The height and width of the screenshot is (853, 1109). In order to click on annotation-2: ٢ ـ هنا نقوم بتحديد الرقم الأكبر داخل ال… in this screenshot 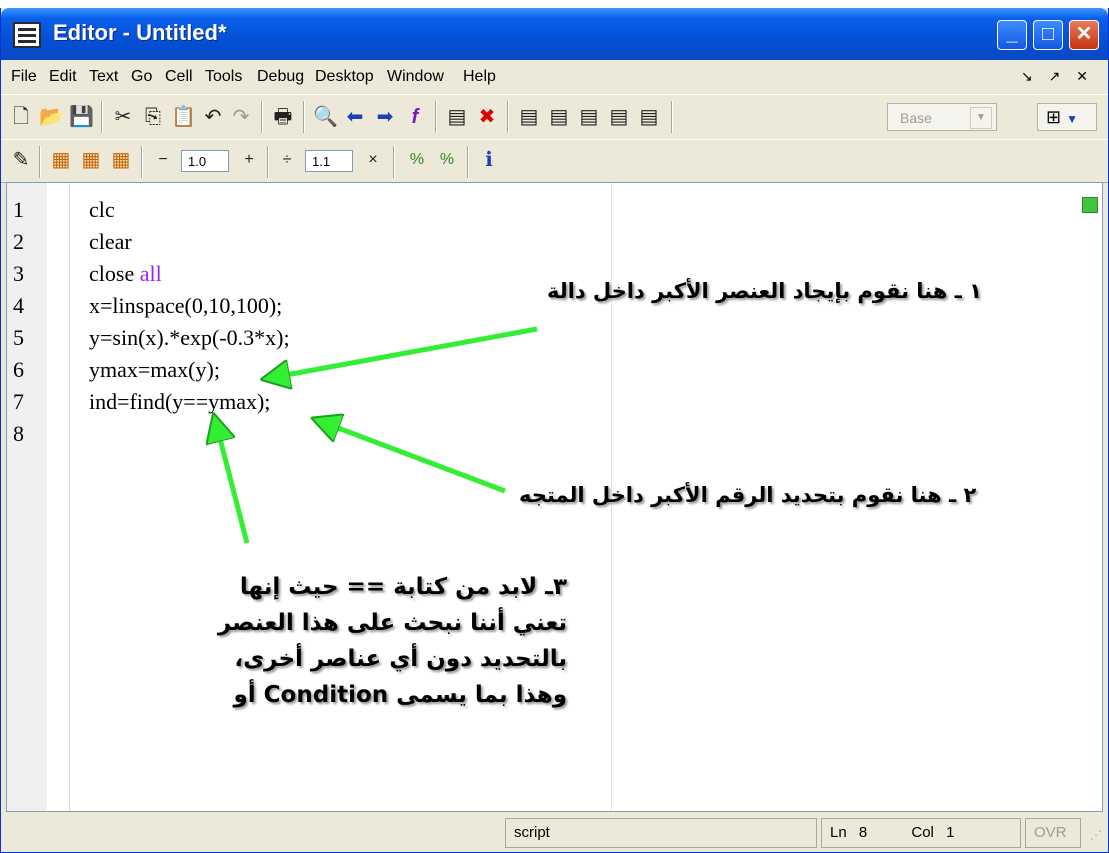, I will do `click(748, 495)`.